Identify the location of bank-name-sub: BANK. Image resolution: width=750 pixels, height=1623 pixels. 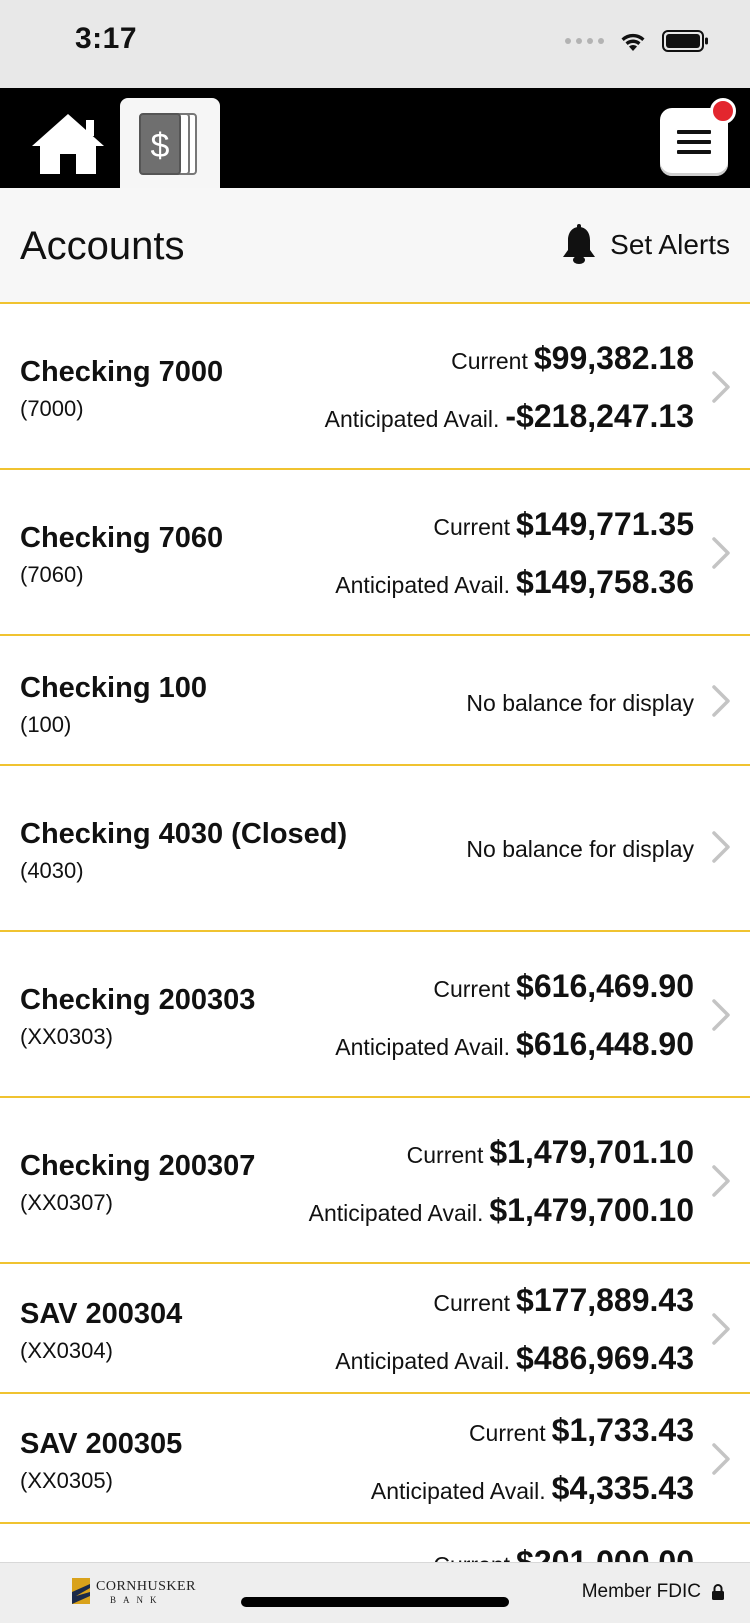
(137, 1600).